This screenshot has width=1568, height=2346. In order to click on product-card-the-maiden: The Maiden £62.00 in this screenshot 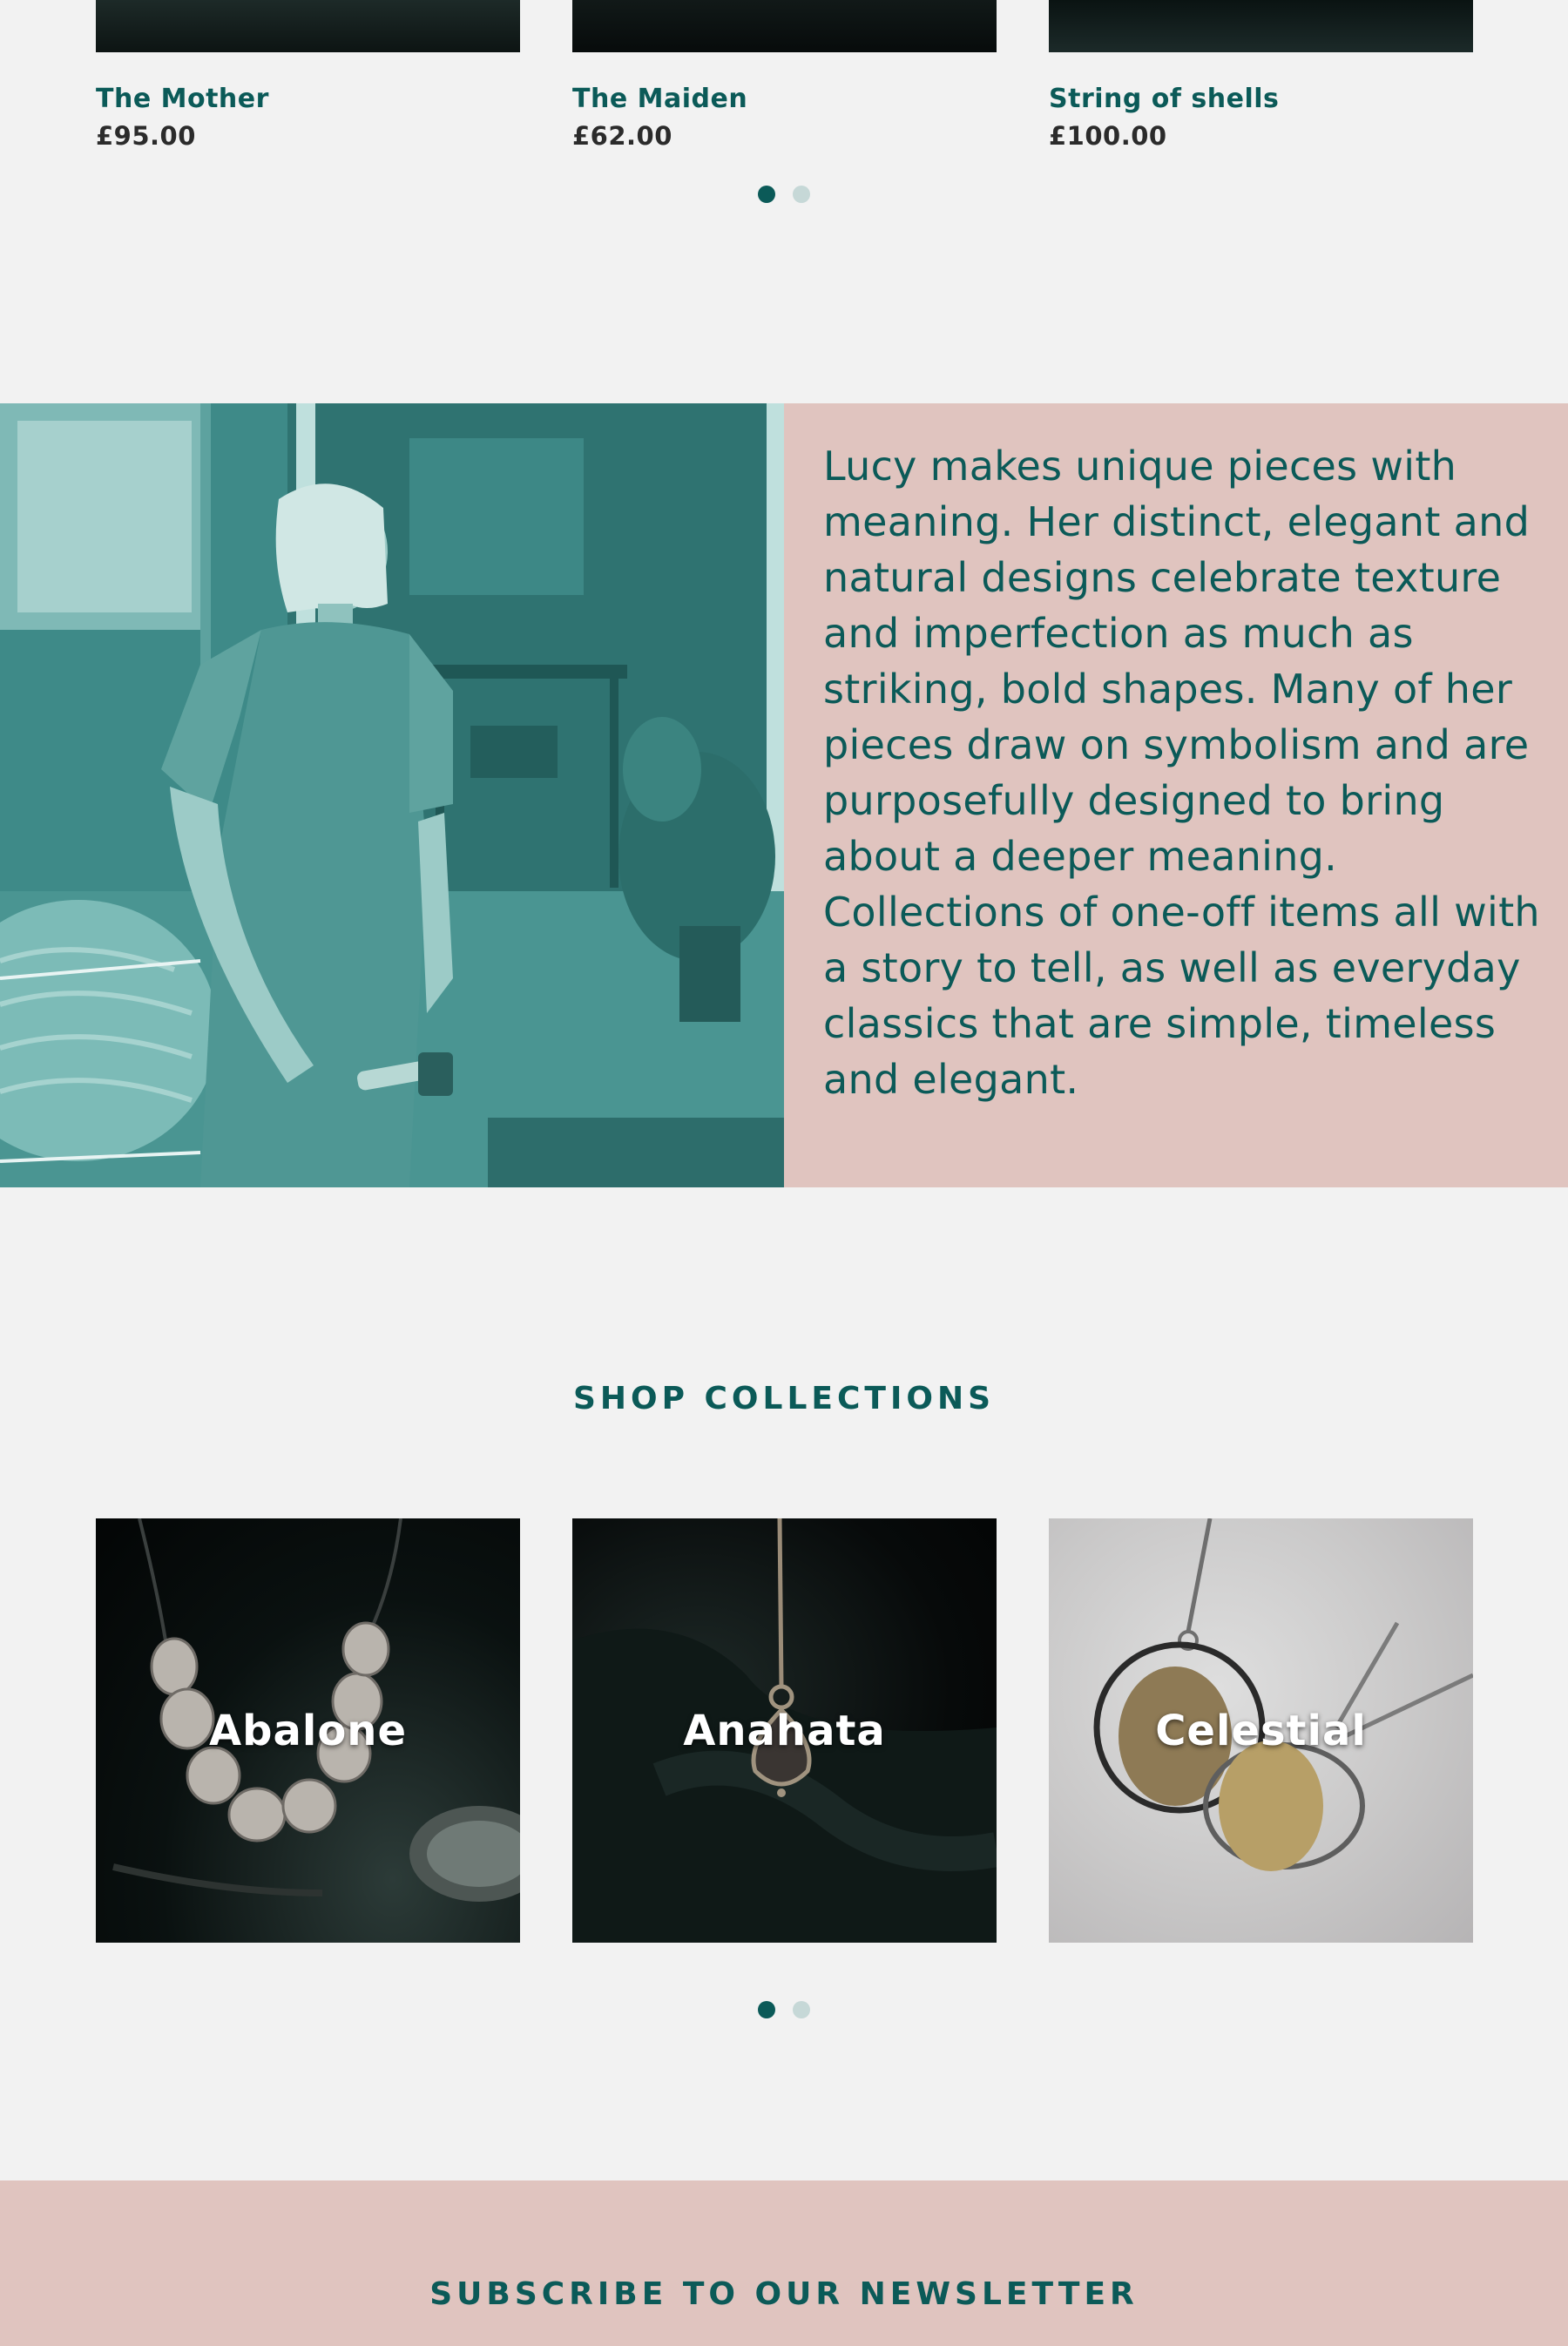, I will do `click(785, 75)`.